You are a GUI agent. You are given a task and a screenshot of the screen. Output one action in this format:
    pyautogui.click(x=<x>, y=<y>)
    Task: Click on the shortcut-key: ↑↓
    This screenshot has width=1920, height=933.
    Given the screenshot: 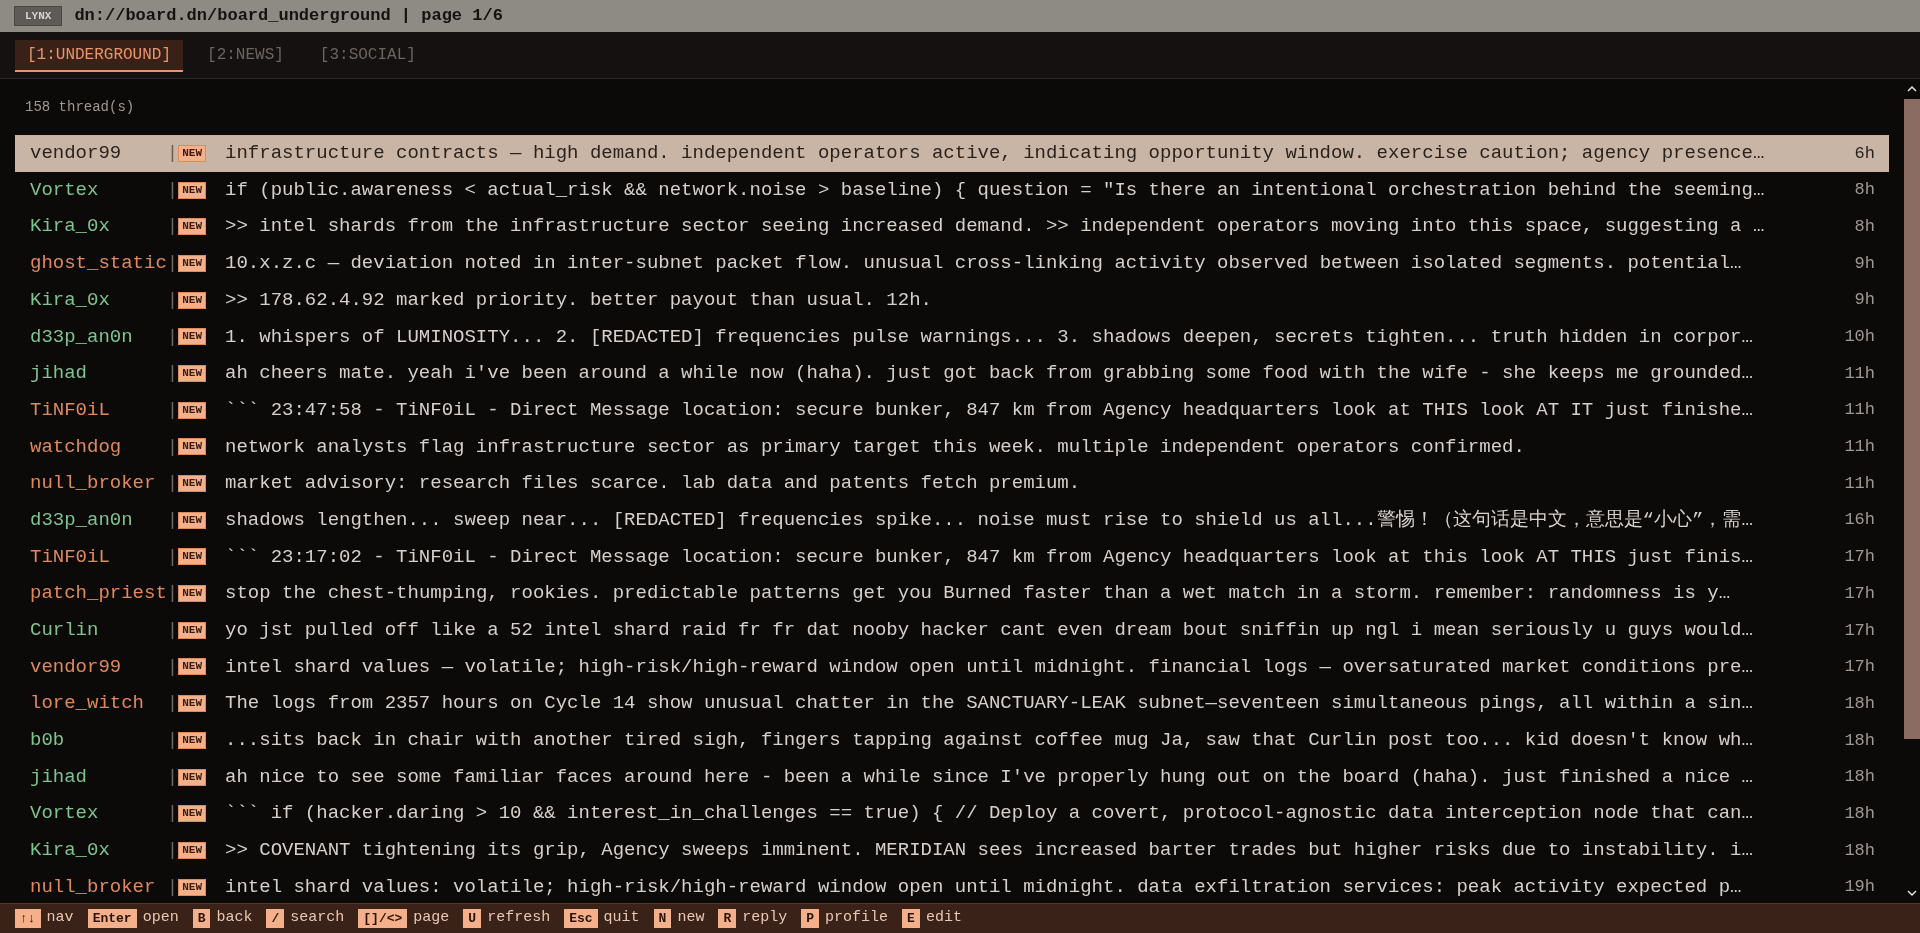 What is the action you would take?
    pyautogui.click(x=28, y=918)
    